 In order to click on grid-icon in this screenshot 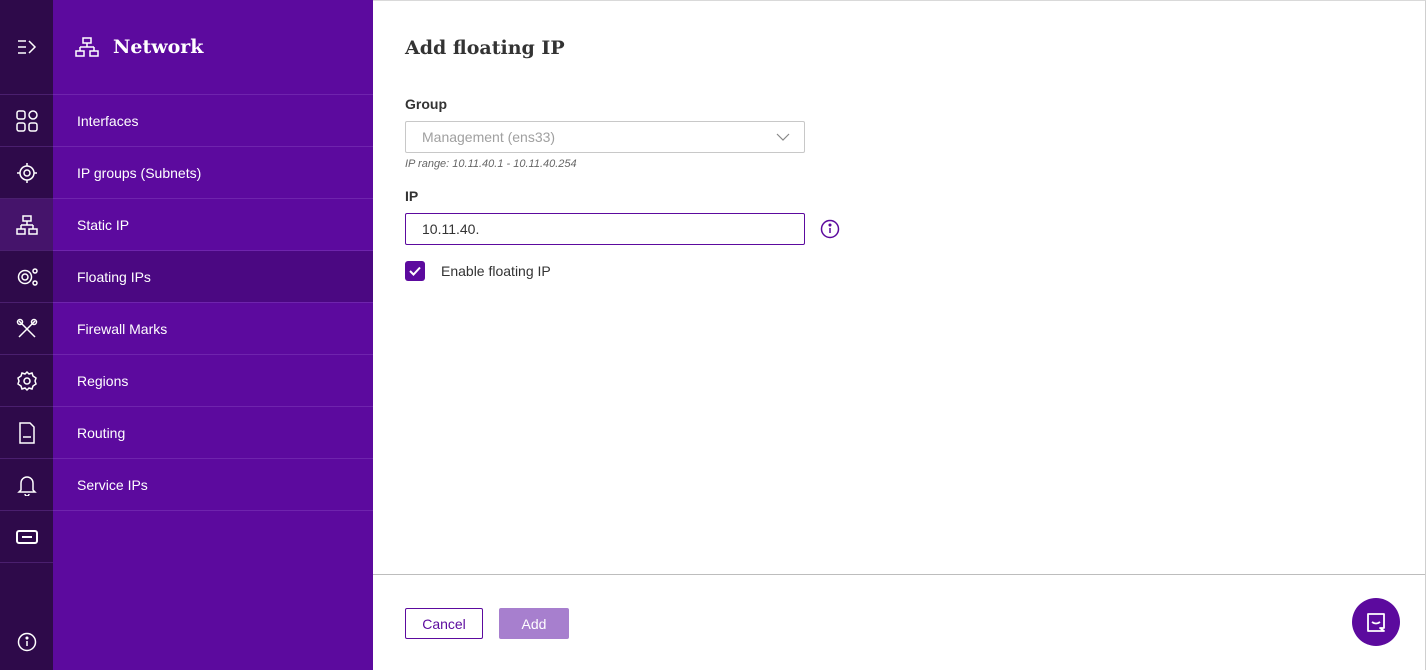, I will do `click(26, 120)`.